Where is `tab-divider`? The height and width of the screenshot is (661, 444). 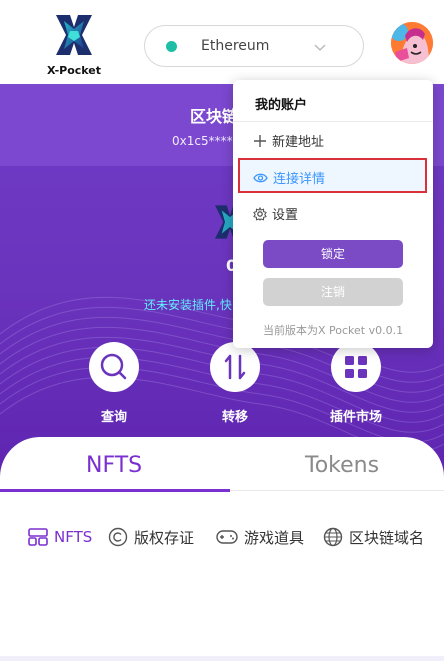 tab-divider is located at coordinates (337, 490).